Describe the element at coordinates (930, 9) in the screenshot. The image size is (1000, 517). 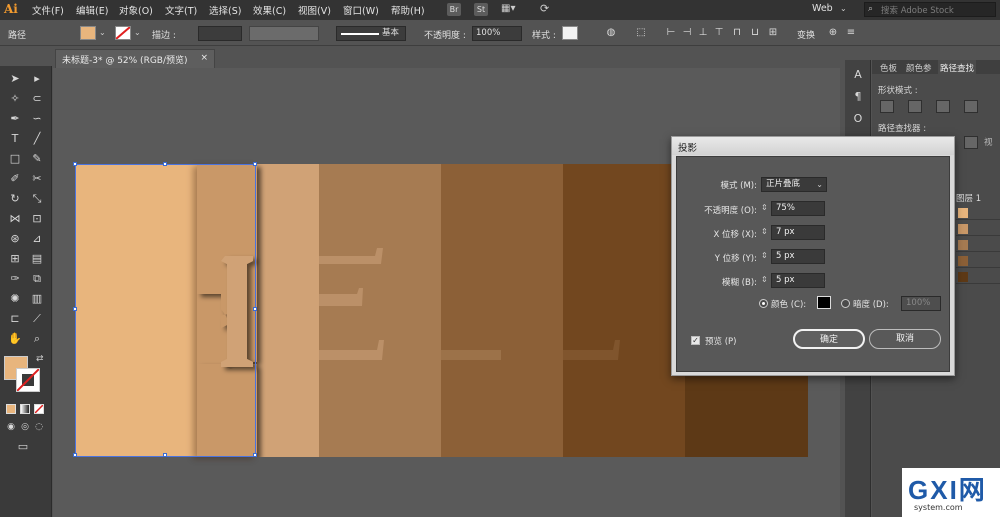
I see `stock-search-box: ⌕ 搜索 Adobe Stock` at that location.